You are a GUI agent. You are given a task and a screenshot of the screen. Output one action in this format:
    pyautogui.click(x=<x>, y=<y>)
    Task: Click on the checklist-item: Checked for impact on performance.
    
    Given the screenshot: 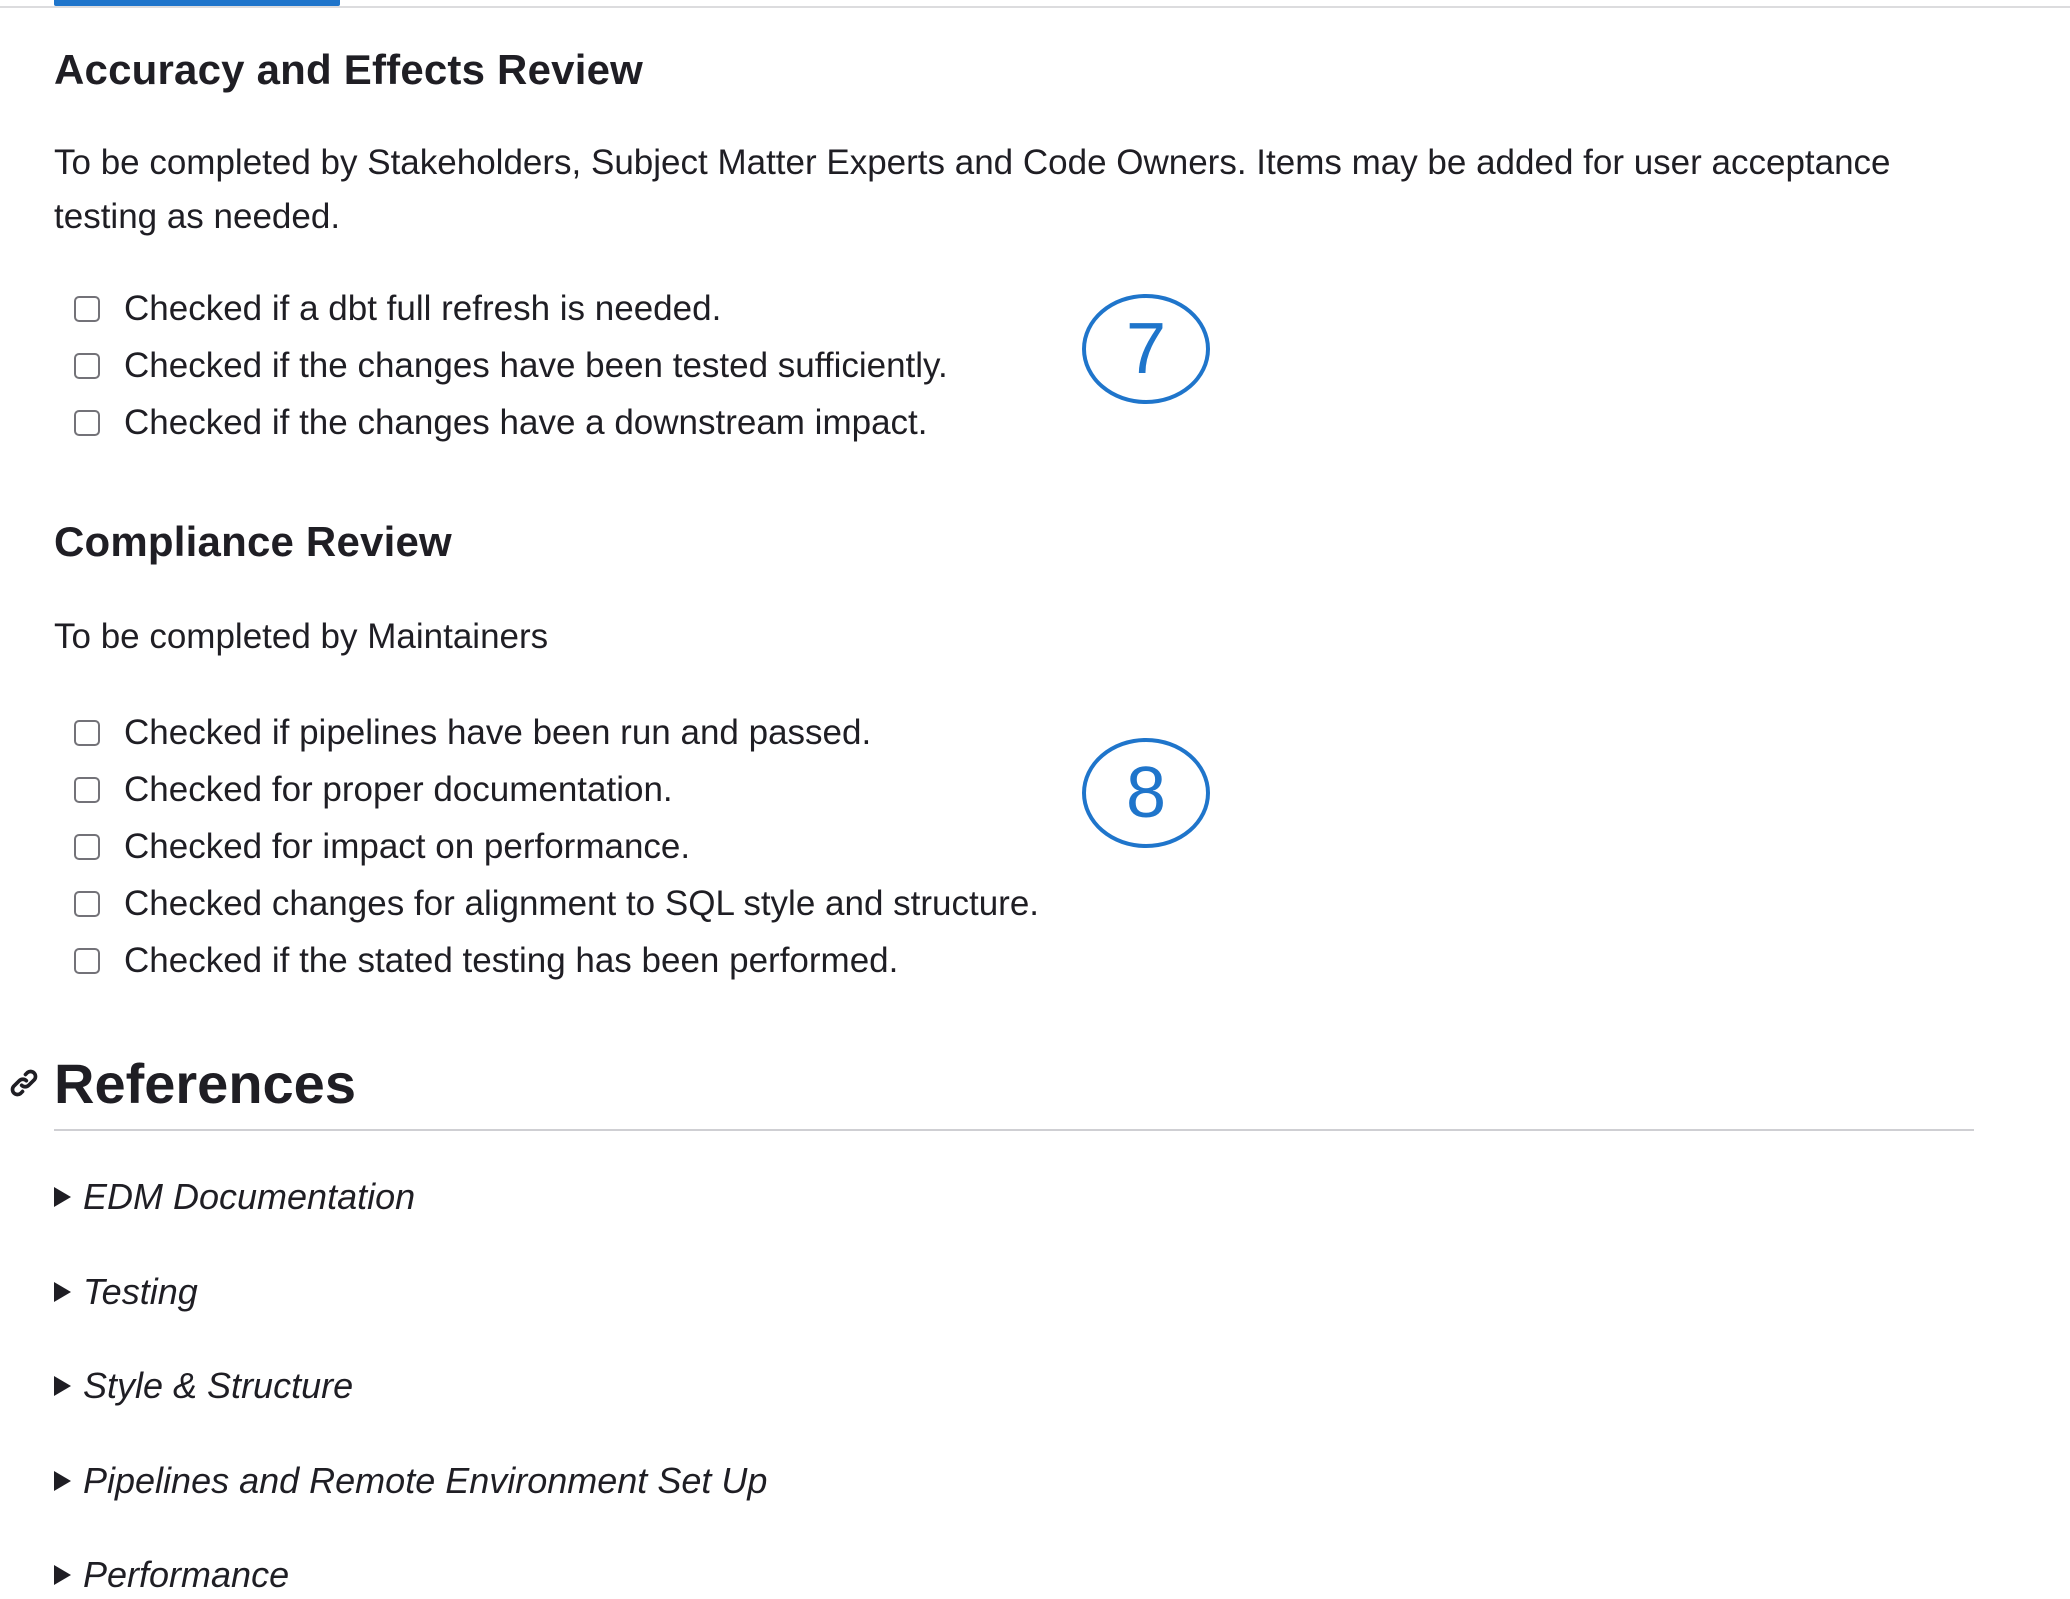 What is the action you would take?
    pyautogui.click(x=556, y=846)
    